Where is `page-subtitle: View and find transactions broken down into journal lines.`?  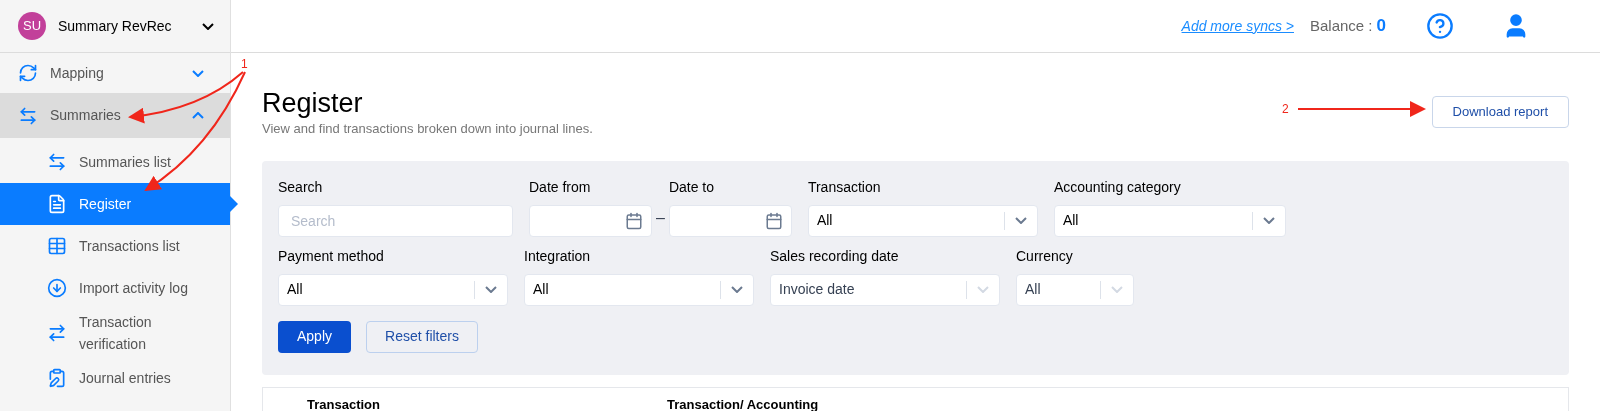
page-subtitle: View and find transactions broken down into journal lines. is located at coordinates (427, 129).